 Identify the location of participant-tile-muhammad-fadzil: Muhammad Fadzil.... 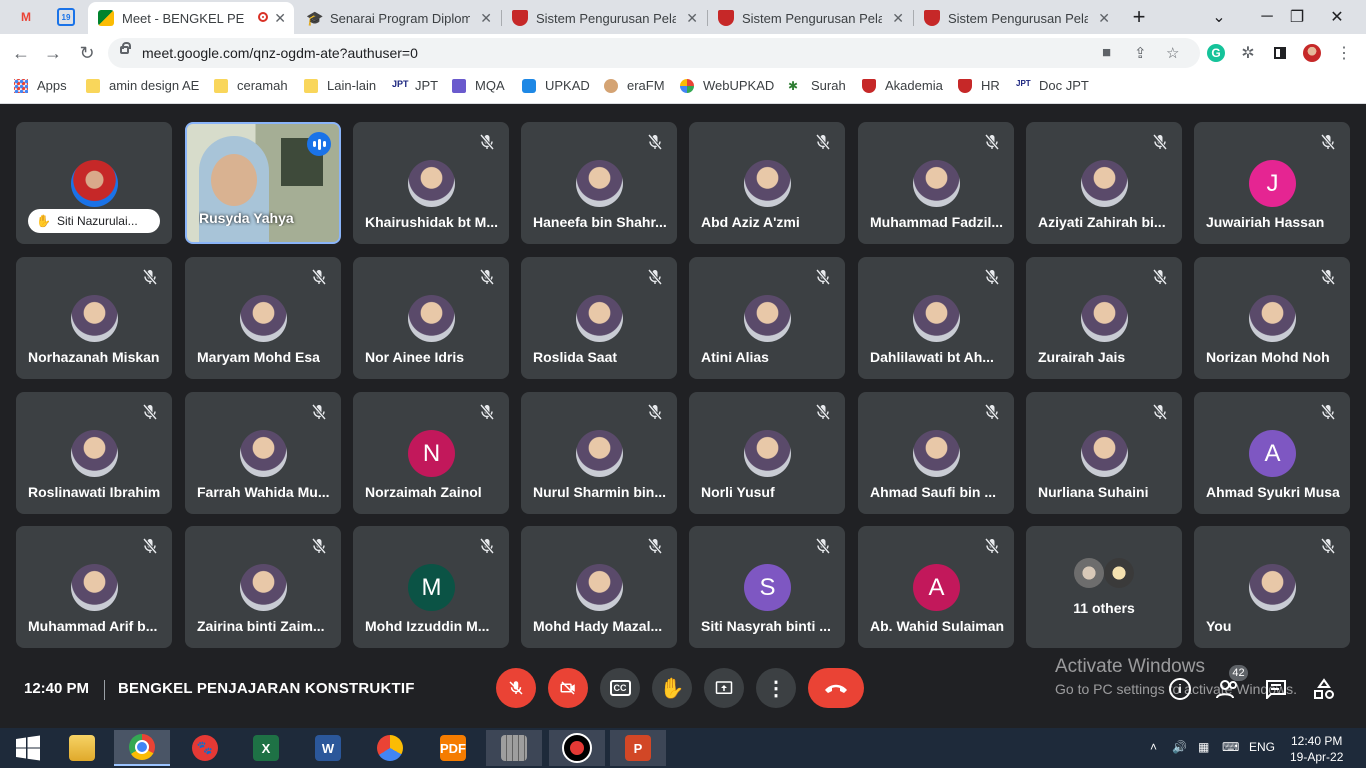
(936, 183).